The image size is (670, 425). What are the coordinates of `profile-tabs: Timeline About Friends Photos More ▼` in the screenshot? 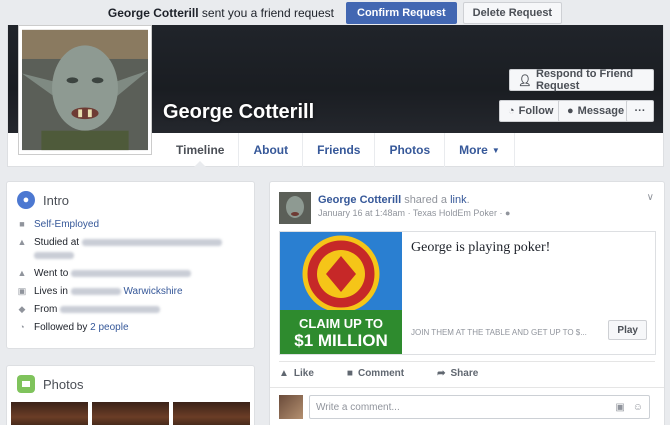 It's located at (338, 150).